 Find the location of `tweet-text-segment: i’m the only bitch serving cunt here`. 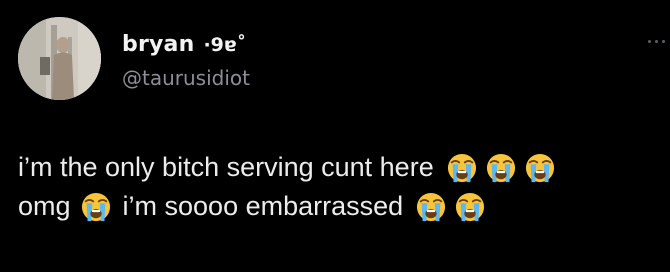

tweet-text-segment: i’m the only bitch serving cunt here is located at coordinates (226, 167).